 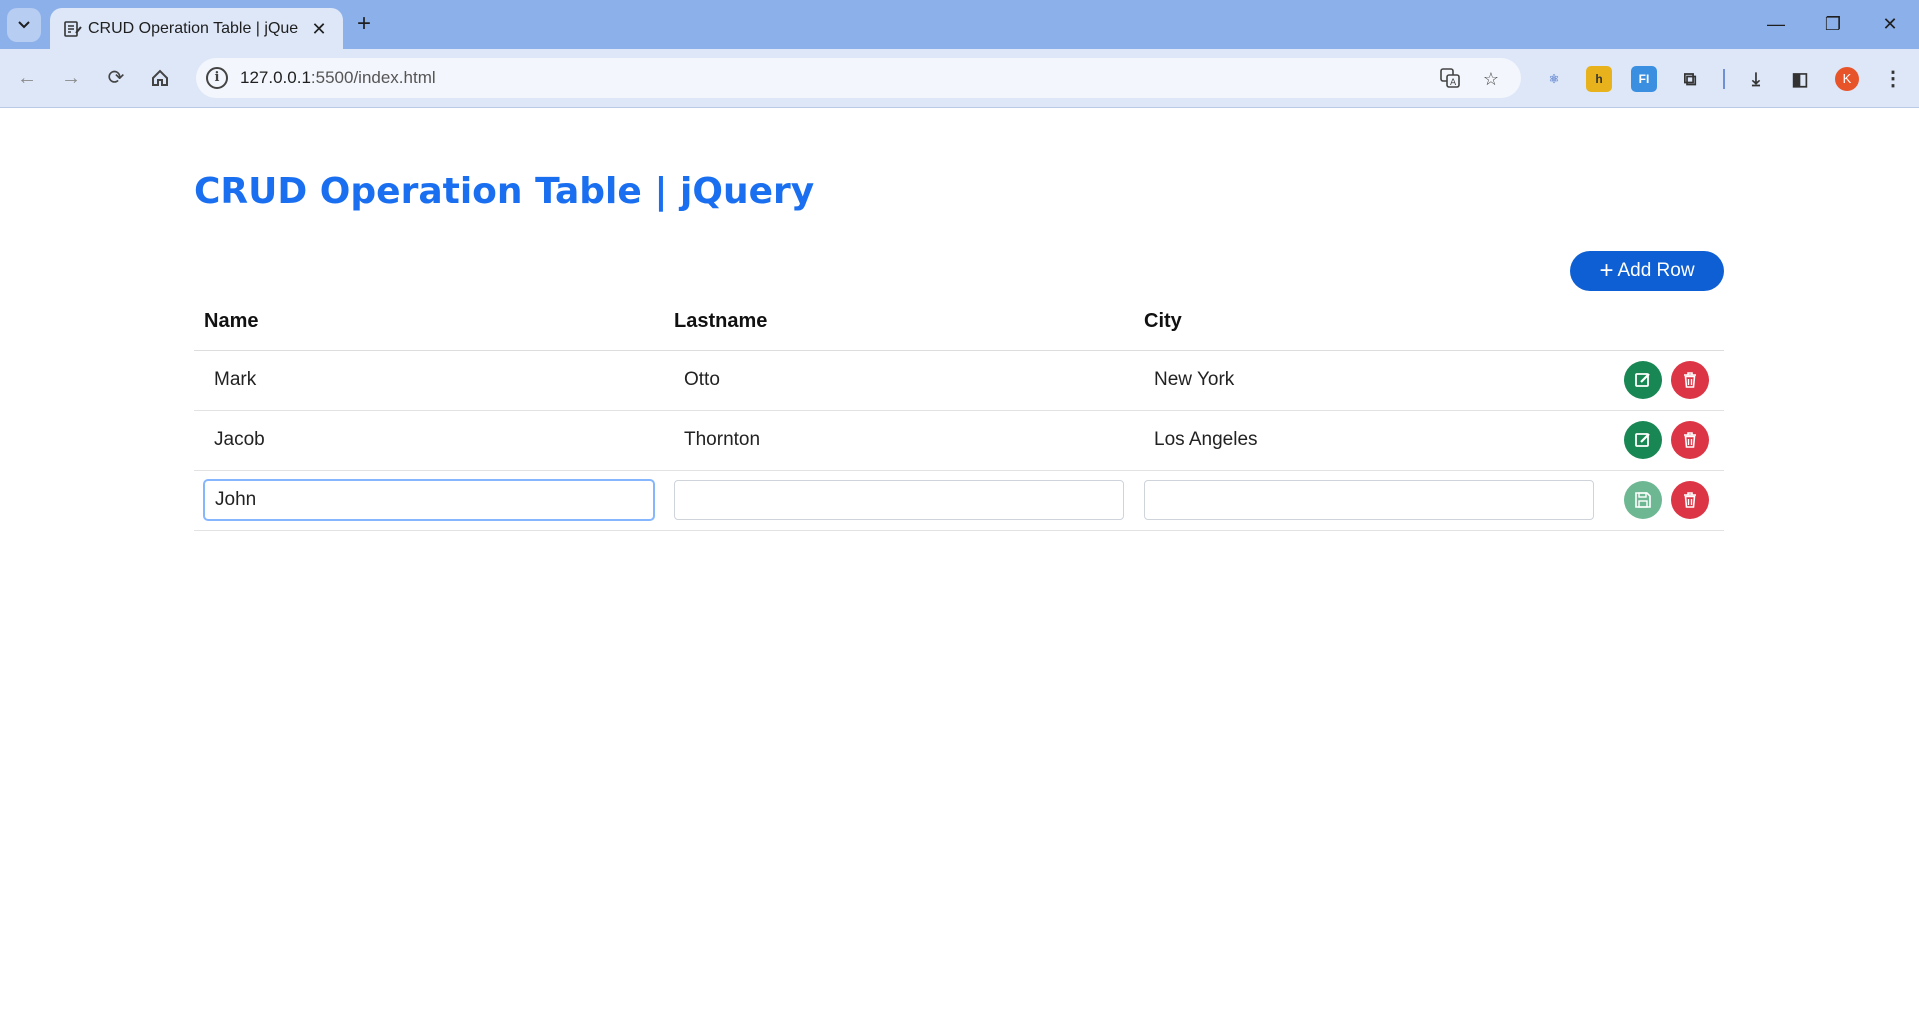 I want to click on tab-search-button, so click(x=24, y=25).